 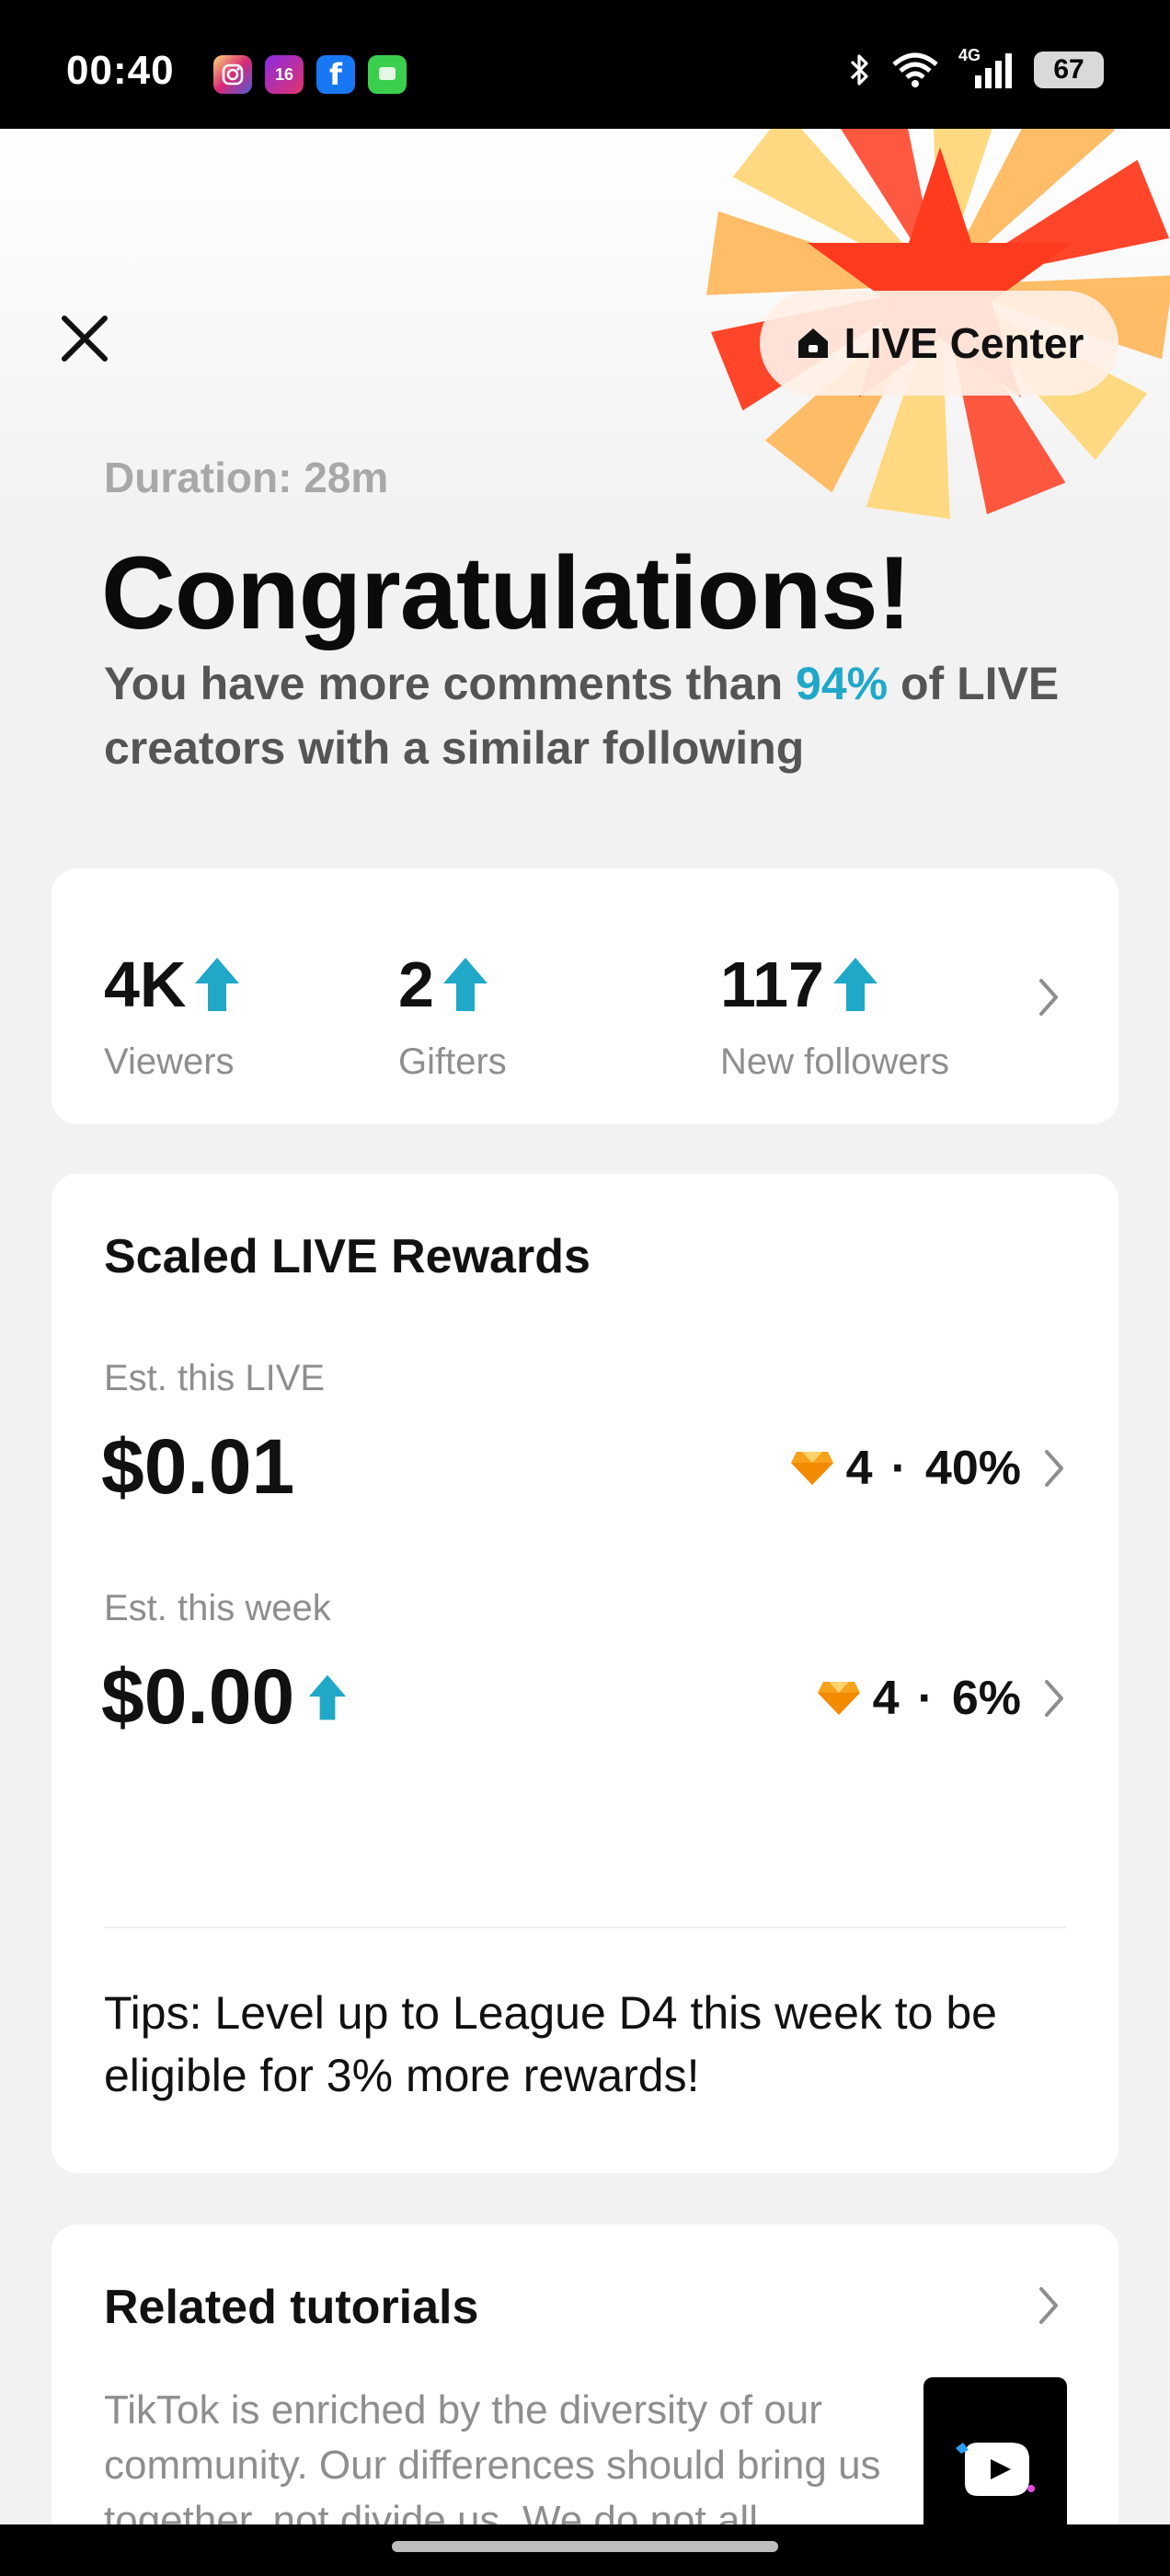 What do you see at coordinates (335, 74) in the screenshot?
I see `facebook-icon: f` at bounding box center [335, 74].